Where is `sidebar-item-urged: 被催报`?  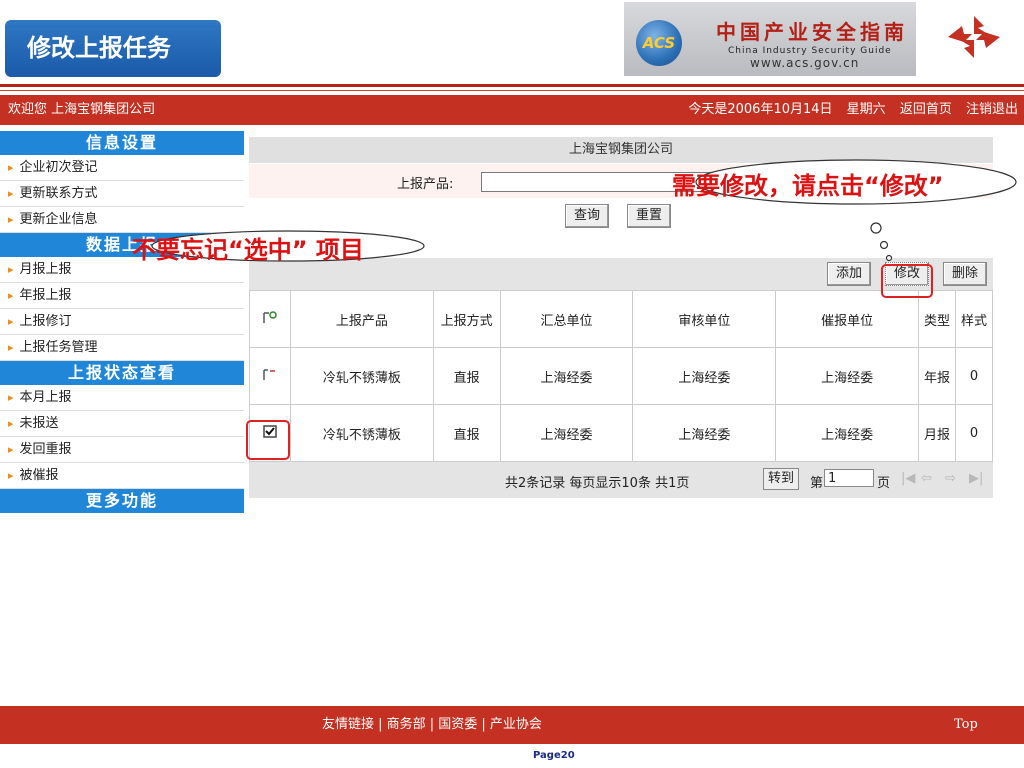
sidebar-item-urged: 被催报 is located at coordinates (122, 476).